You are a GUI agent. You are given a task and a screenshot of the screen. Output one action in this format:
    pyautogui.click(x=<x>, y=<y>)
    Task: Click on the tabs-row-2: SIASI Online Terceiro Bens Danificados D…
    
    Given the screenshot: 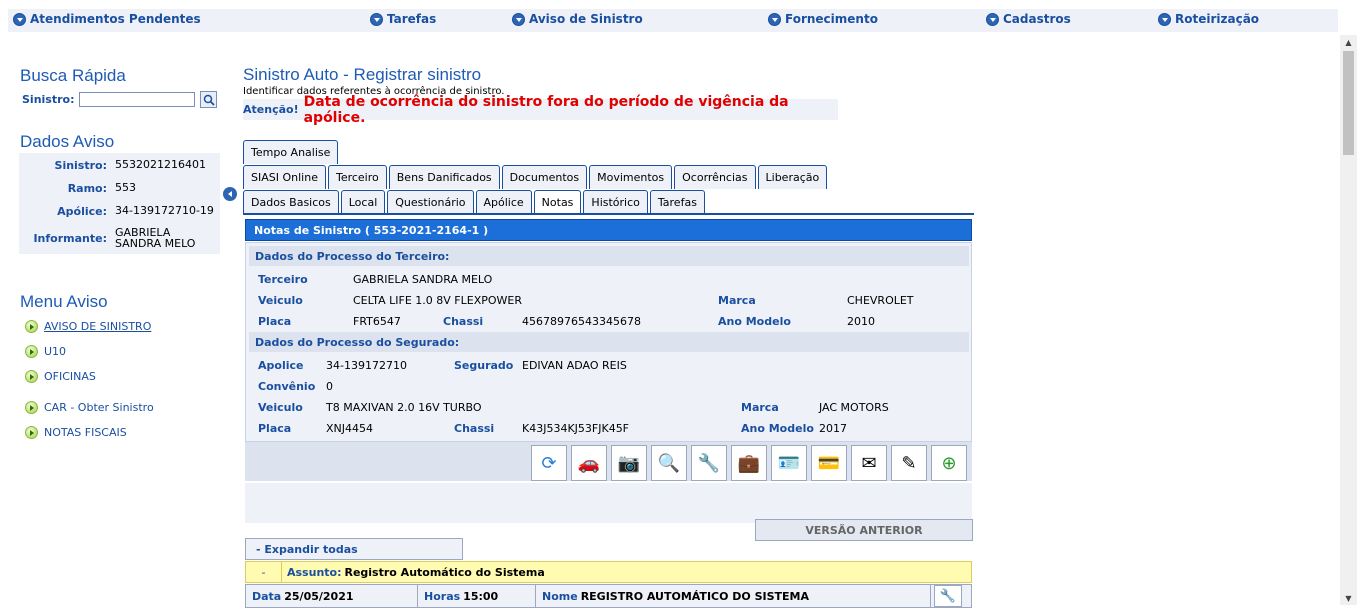 What is the action you would take?
    pyautogui.click(x=535, y=177)
    